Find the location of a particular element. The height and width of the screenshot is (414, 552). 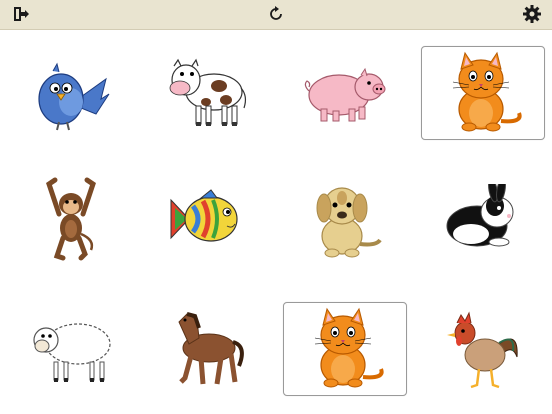

pig-image is located at coordinates (345, 94).